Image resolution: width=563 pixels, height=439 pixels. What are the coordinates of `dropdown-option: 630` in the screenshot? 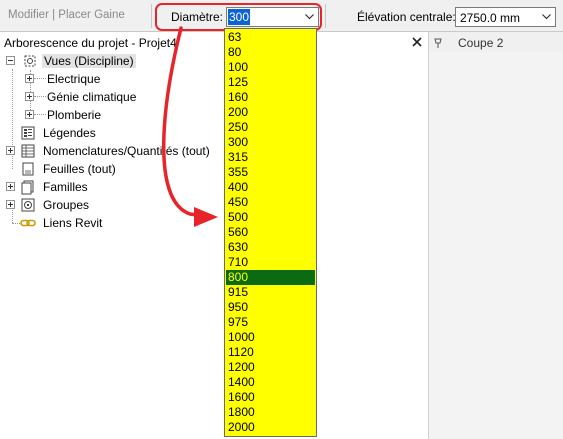 It's located at (270, 247).